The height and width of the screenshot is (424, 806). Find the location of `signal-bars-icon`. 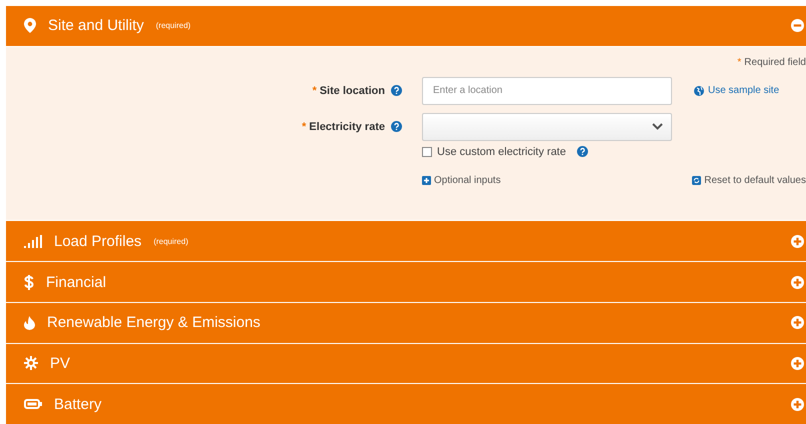

signal-bars-icon is located at coordinates (33, 241).